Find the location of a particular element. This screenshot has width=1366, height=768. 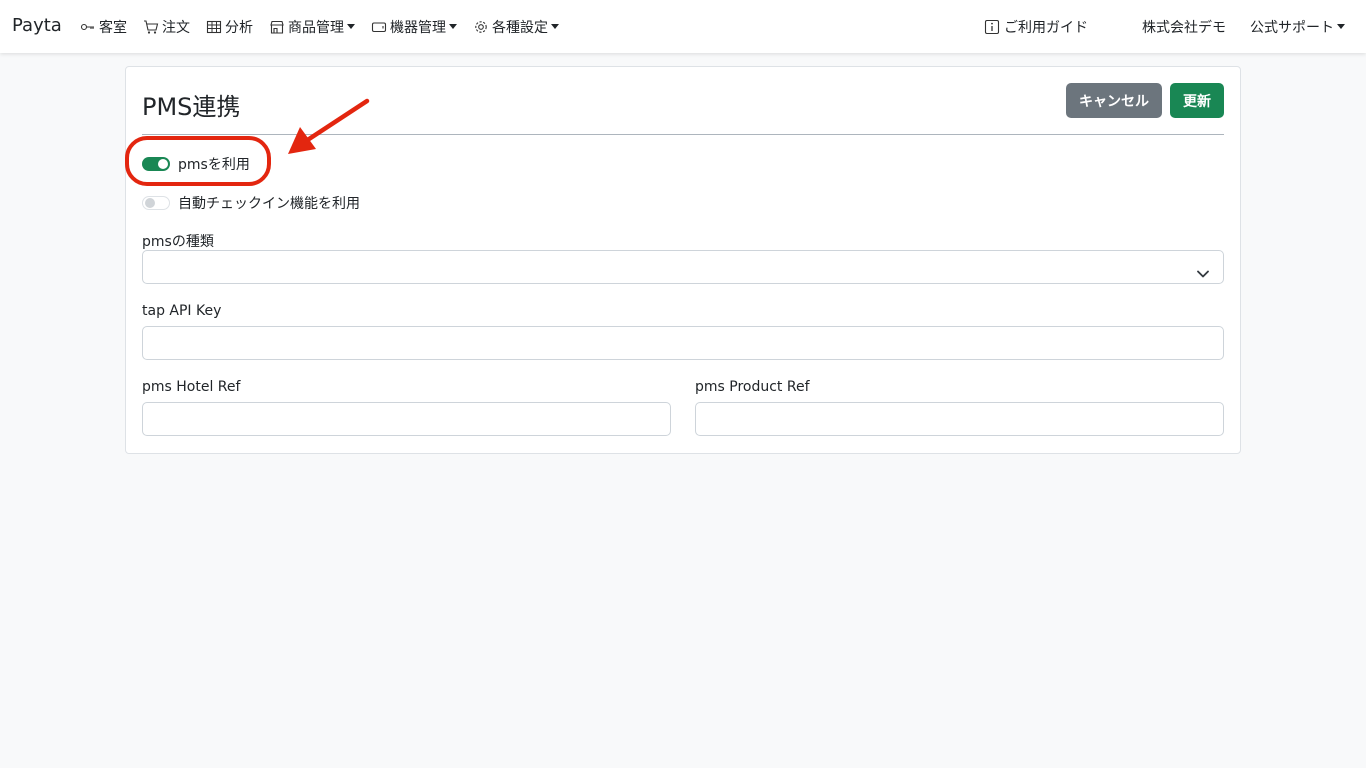

nav-support-dropdown: 公式サポート is located at coordinates (1297, 26).